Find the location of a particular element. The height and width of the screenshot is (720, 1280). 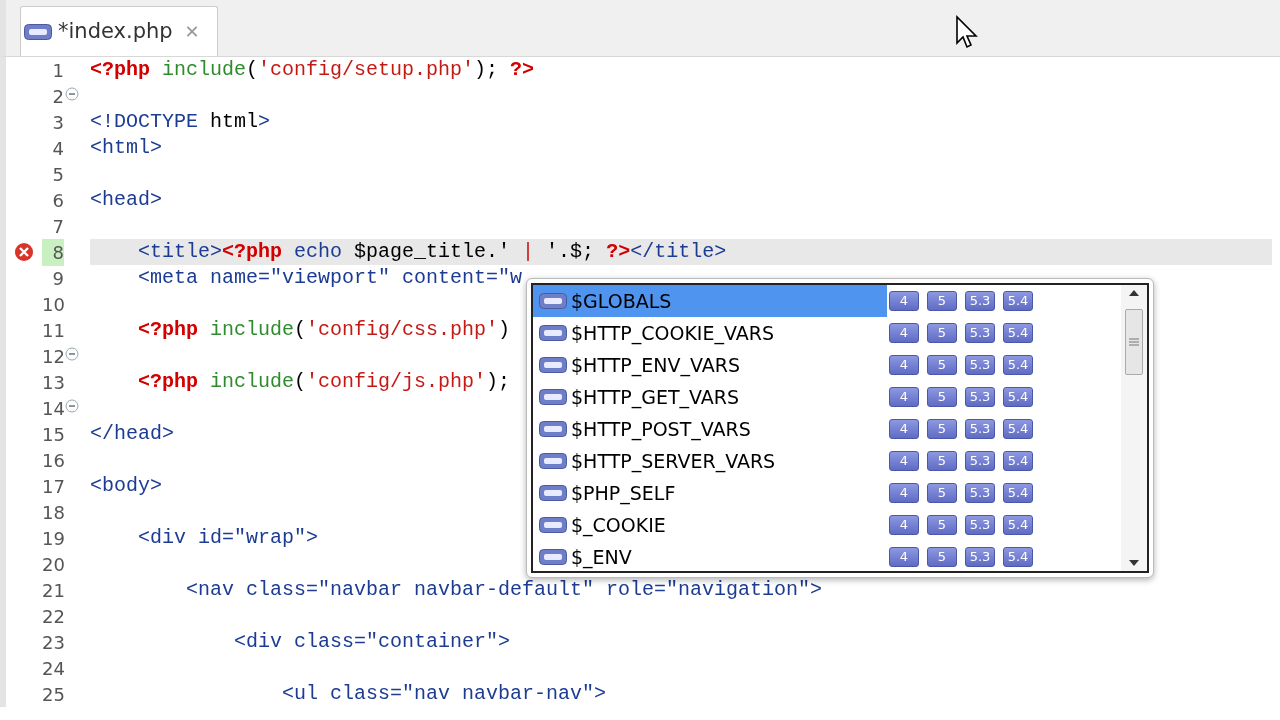

mouse-cursor-icon is located at coordinates (968, 32).